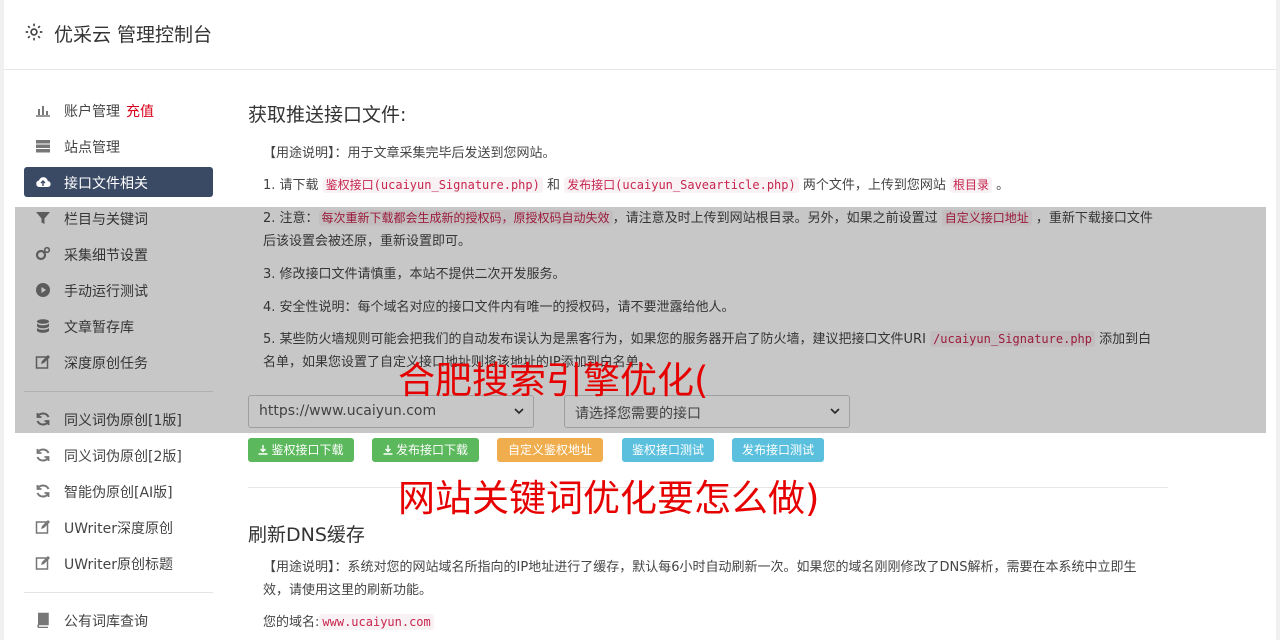  I want to click on console-title: 优采云 管理控制台, so click(133, 35).